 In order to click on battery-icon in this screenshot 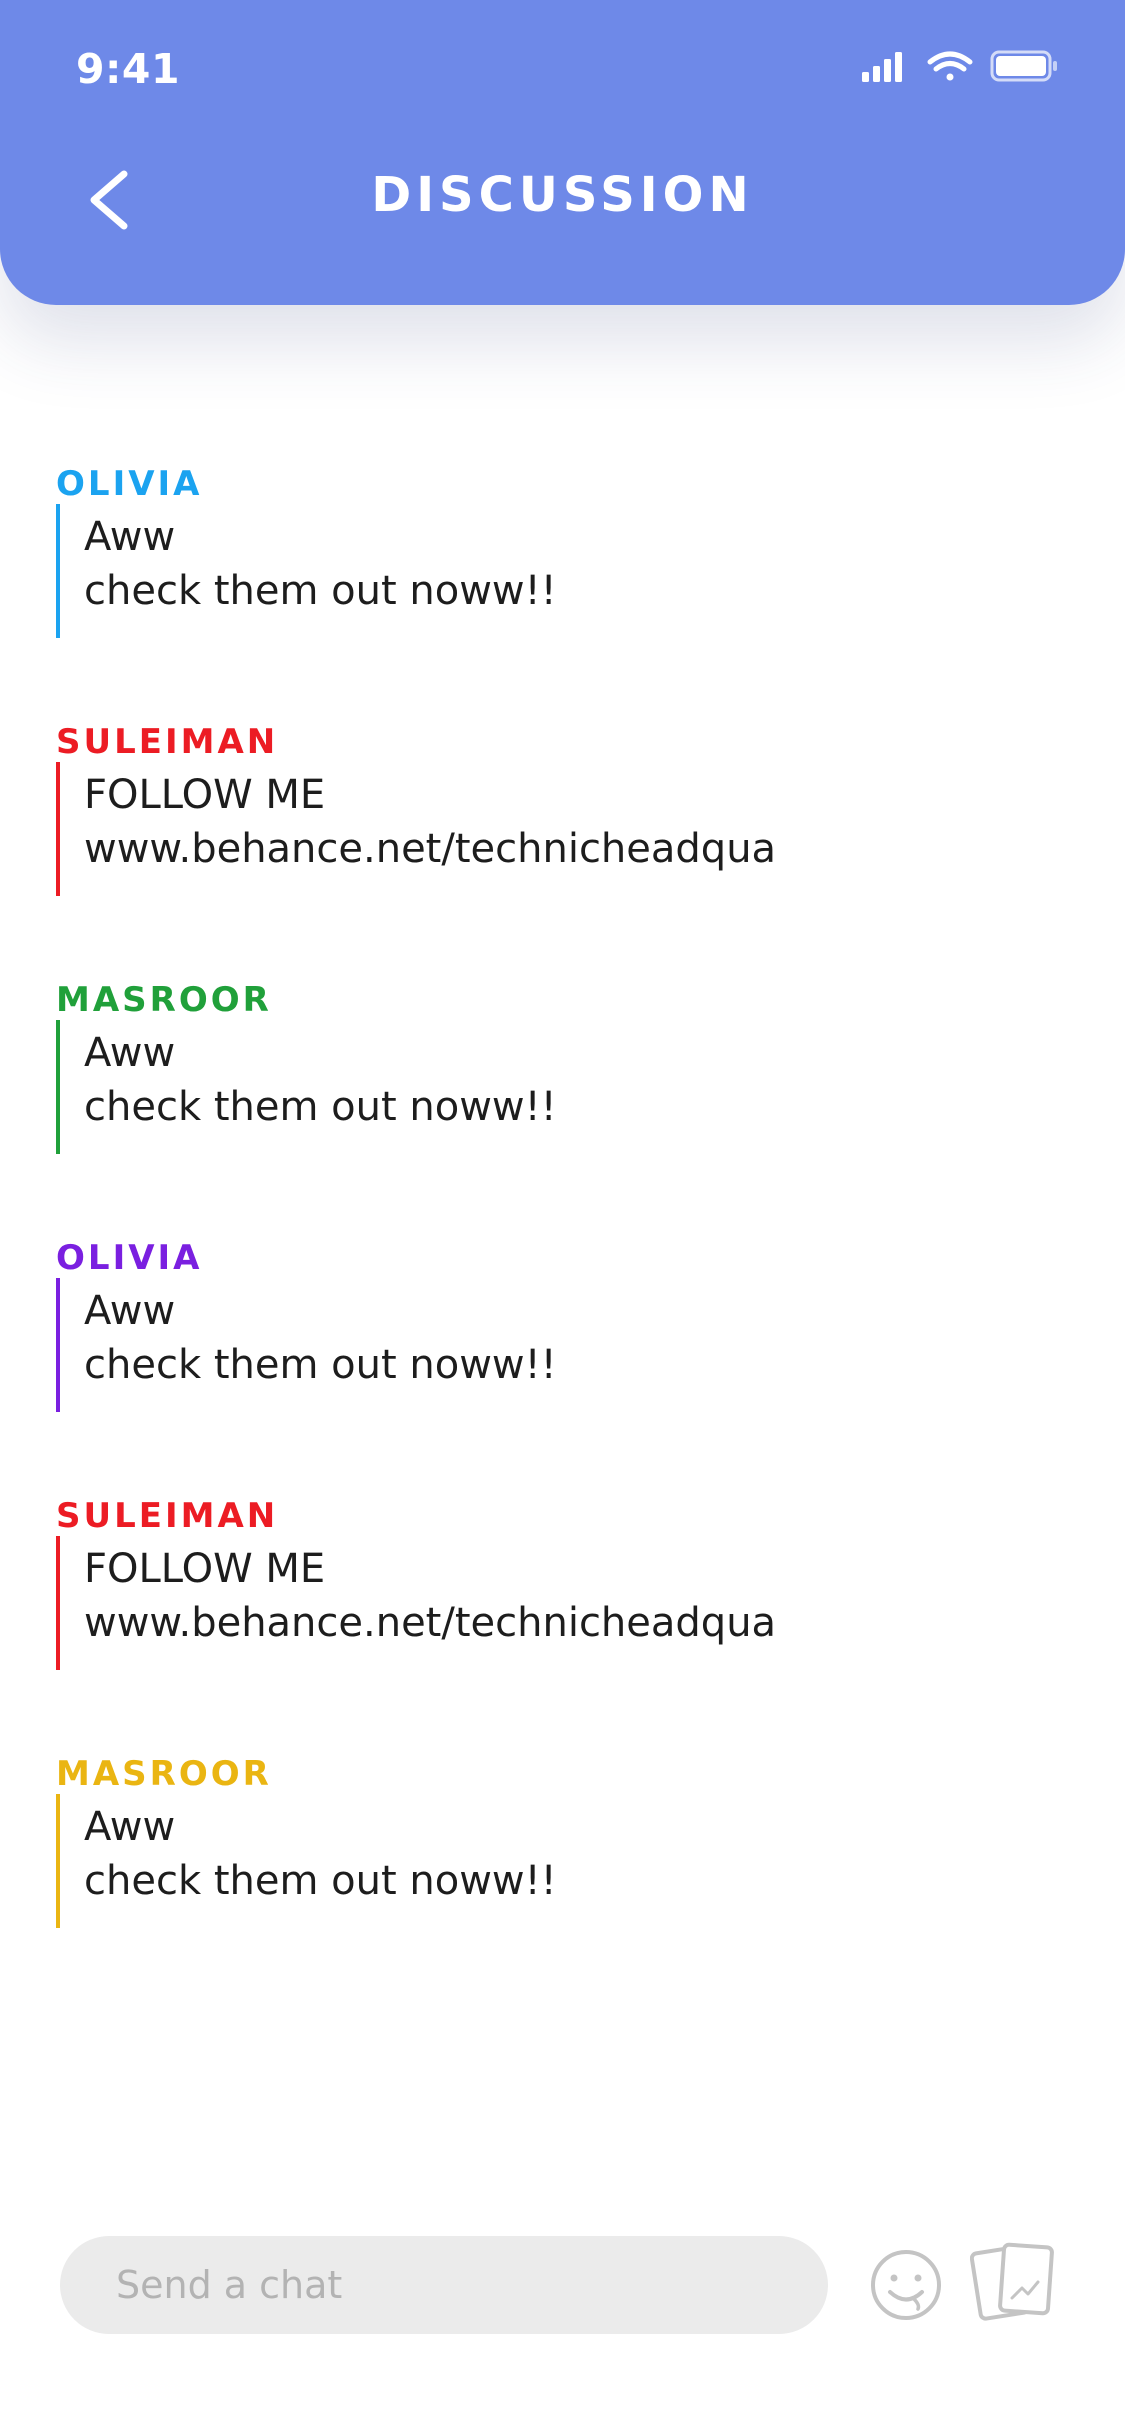, I will do `click(1023, 66)`.